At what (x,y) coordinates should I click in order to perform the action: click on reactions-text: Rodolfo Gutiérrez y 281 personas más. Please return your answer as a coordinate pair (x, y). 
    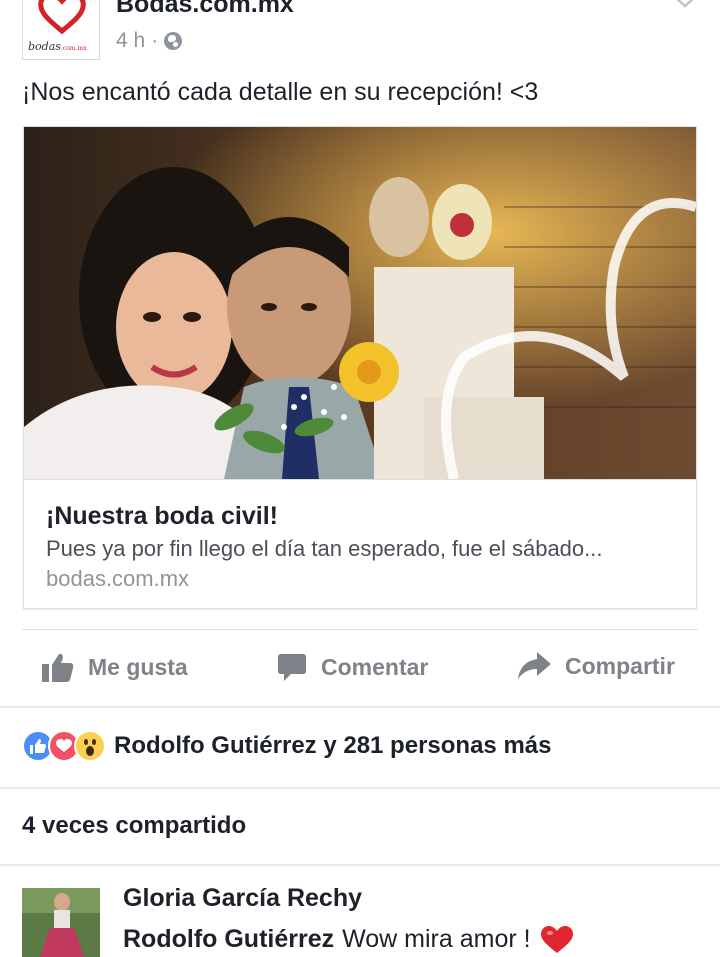
    Looking at the image, I should click on (332, 746).